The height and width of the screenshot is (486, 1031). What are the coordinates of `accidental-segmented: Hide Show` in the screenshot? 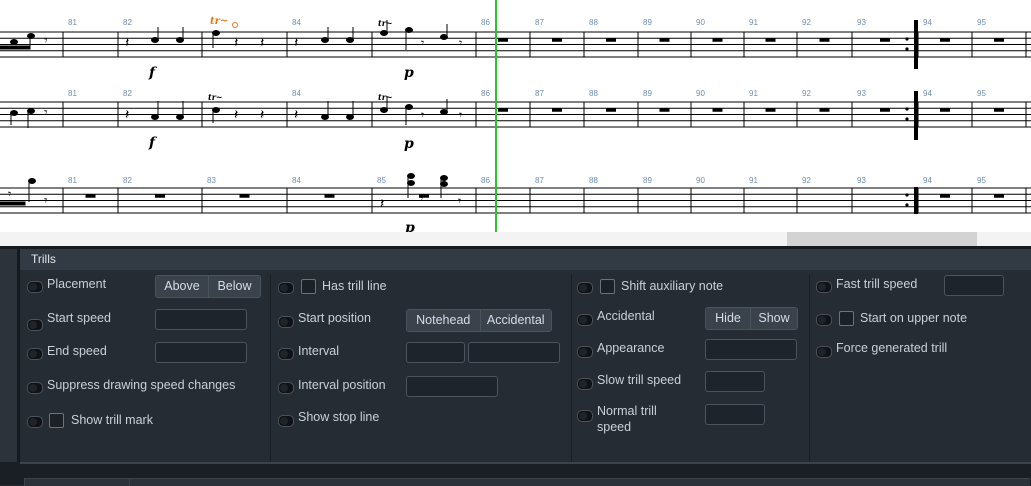 It's located at (751, 318).